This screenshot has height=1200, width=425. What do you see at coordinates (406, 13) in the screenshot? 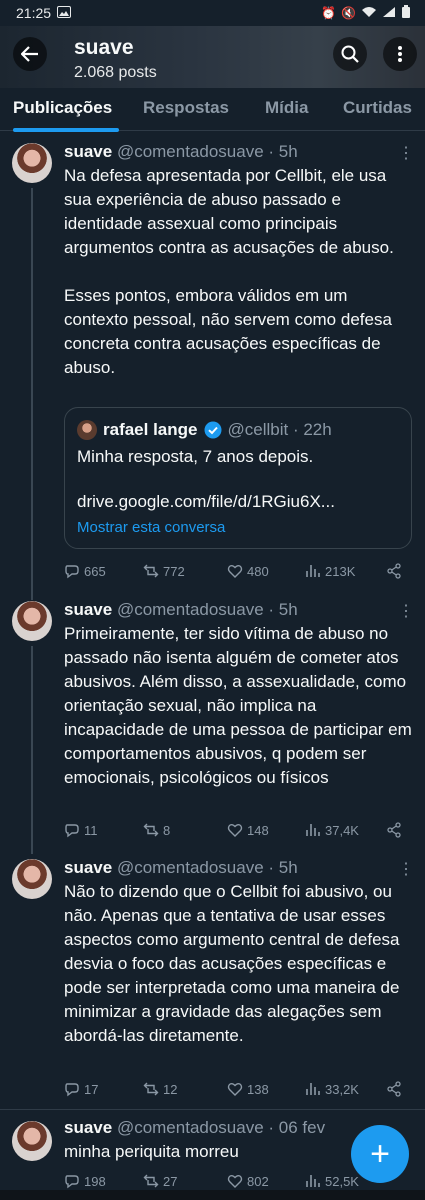
I see `battery-icon` at bounding box center [406, 13].